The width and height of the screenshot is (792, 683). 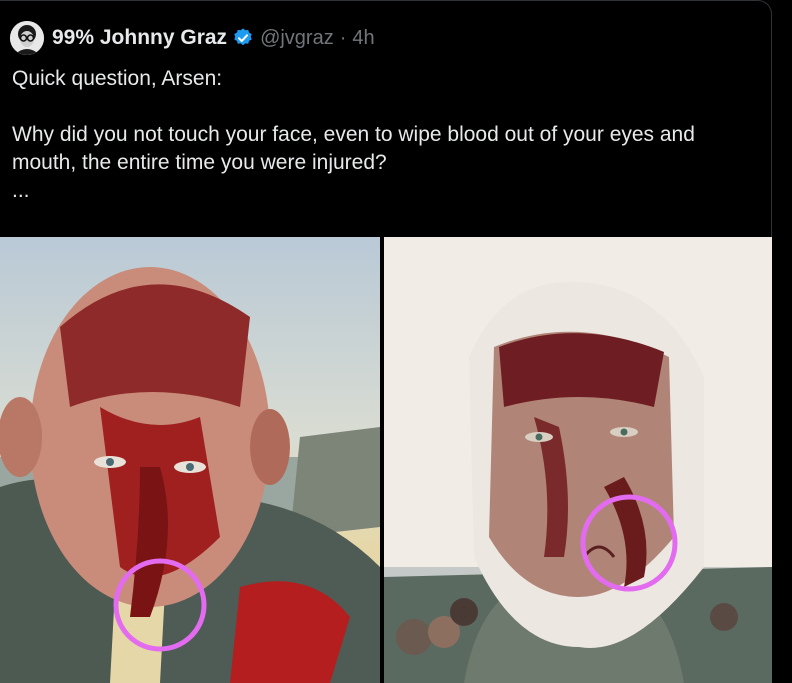 I want to click on tweet-header: 99% Johnny Graz @jvgraz · 4h, so click(x=192, y=38).